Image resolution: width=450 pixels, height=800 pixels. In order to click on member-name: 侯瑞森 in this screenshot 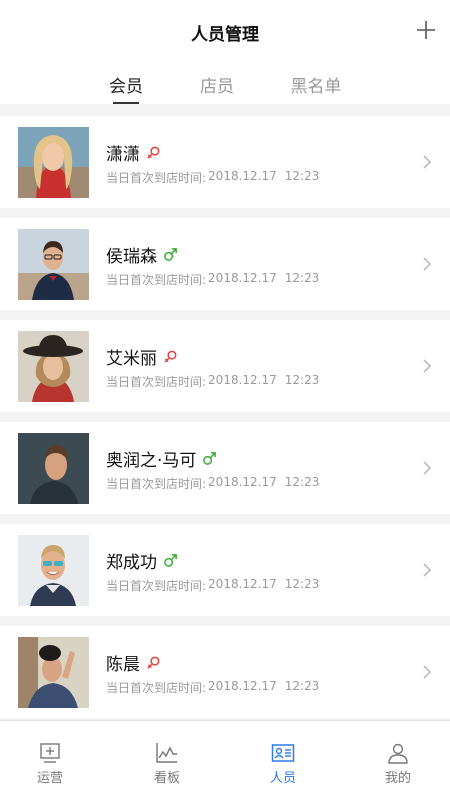, I will do `click(131, 257)`.